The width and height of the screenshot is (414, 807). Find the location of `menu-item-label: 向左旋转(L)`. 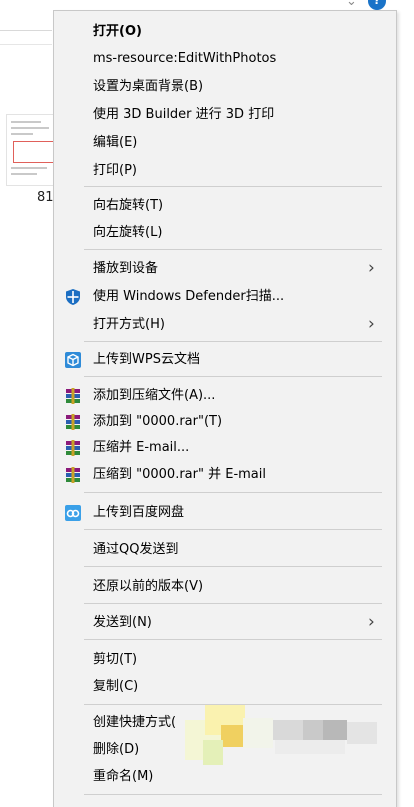

menu-item-label: 向左旋转(L) is located at coordinates (128, 232).